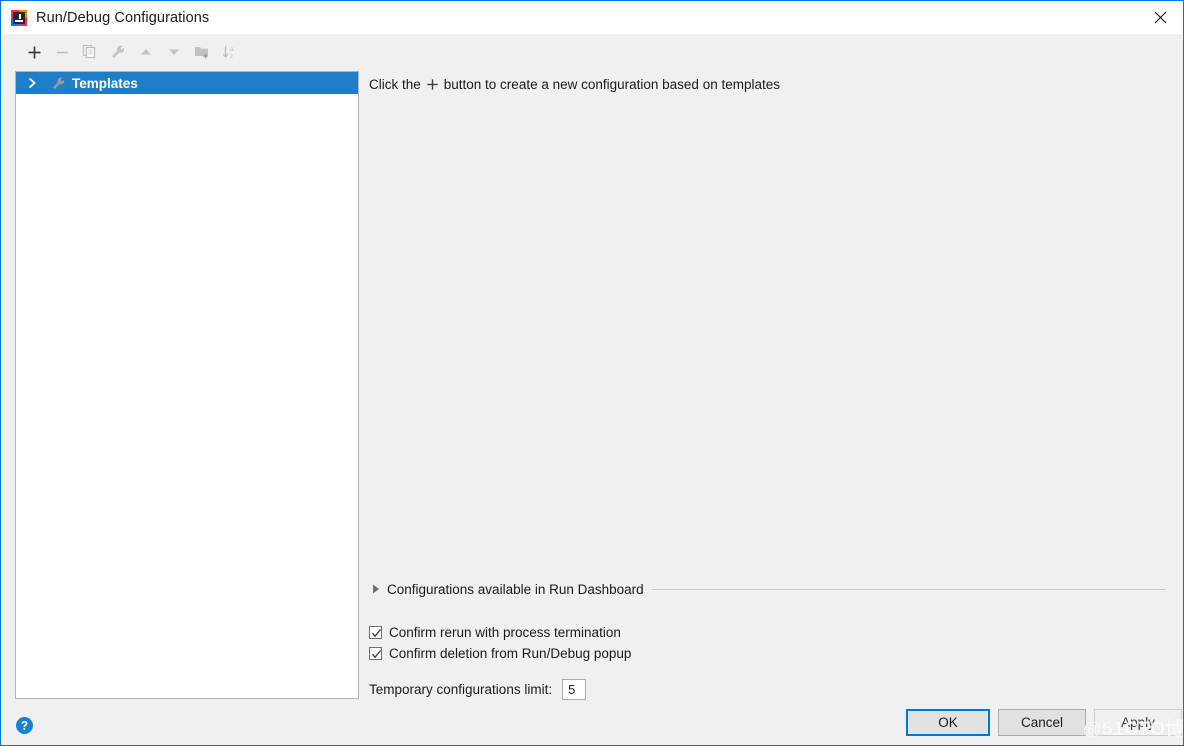 The height and width of the screenshot is (746, 1184). I want to click on create-folder-button, so click(202, 52).